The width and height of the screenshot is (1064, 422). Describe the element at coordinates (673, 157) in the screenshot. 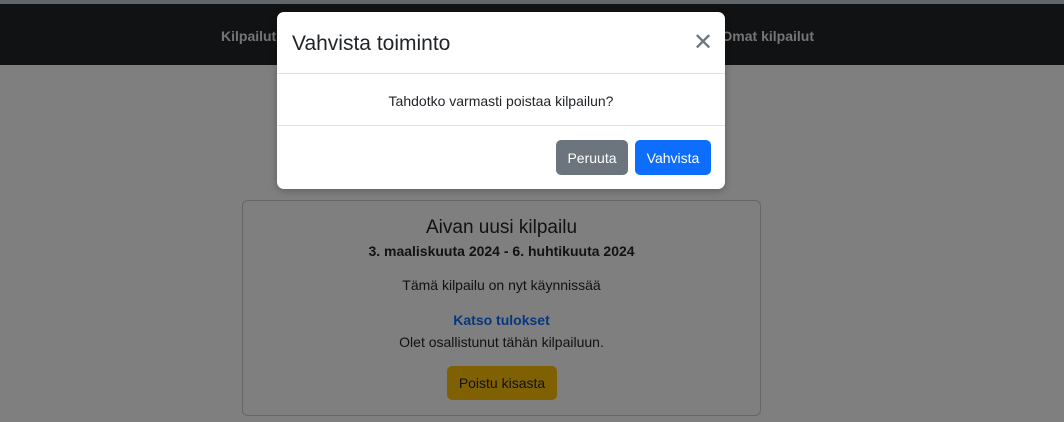

I see `confirm-button: Vahvista` at that location.